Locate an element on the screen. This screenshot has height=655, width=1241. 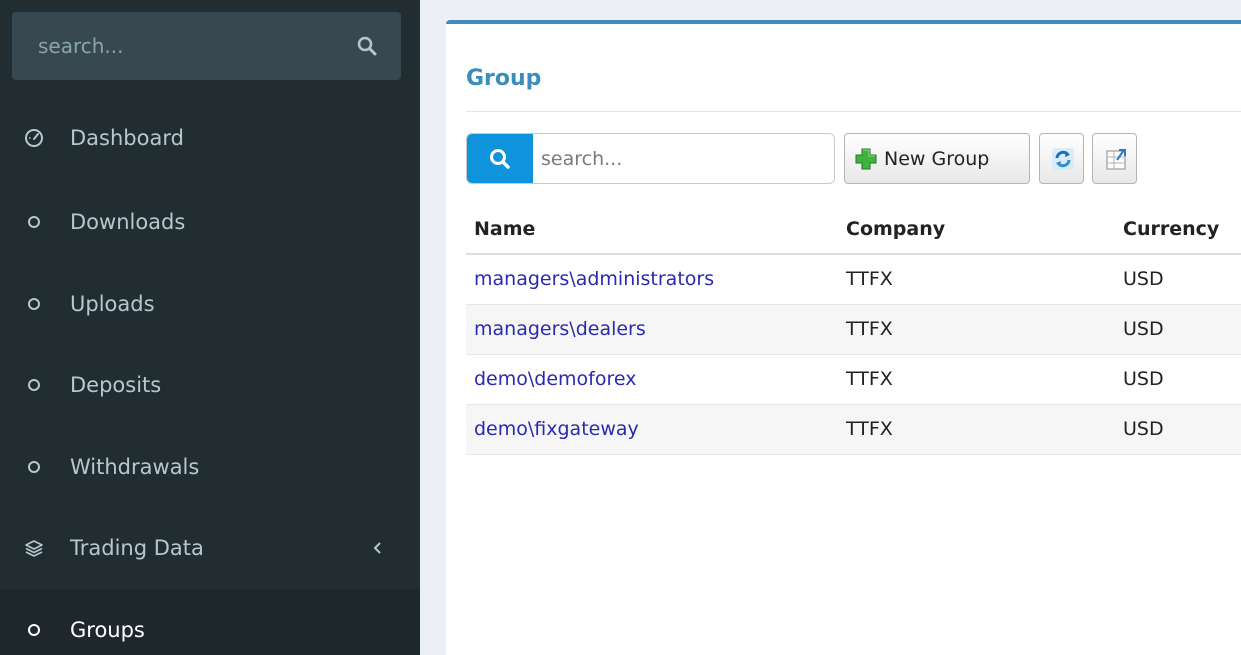
group-name-link: managers\dealers is located at coordinates (560, 329).